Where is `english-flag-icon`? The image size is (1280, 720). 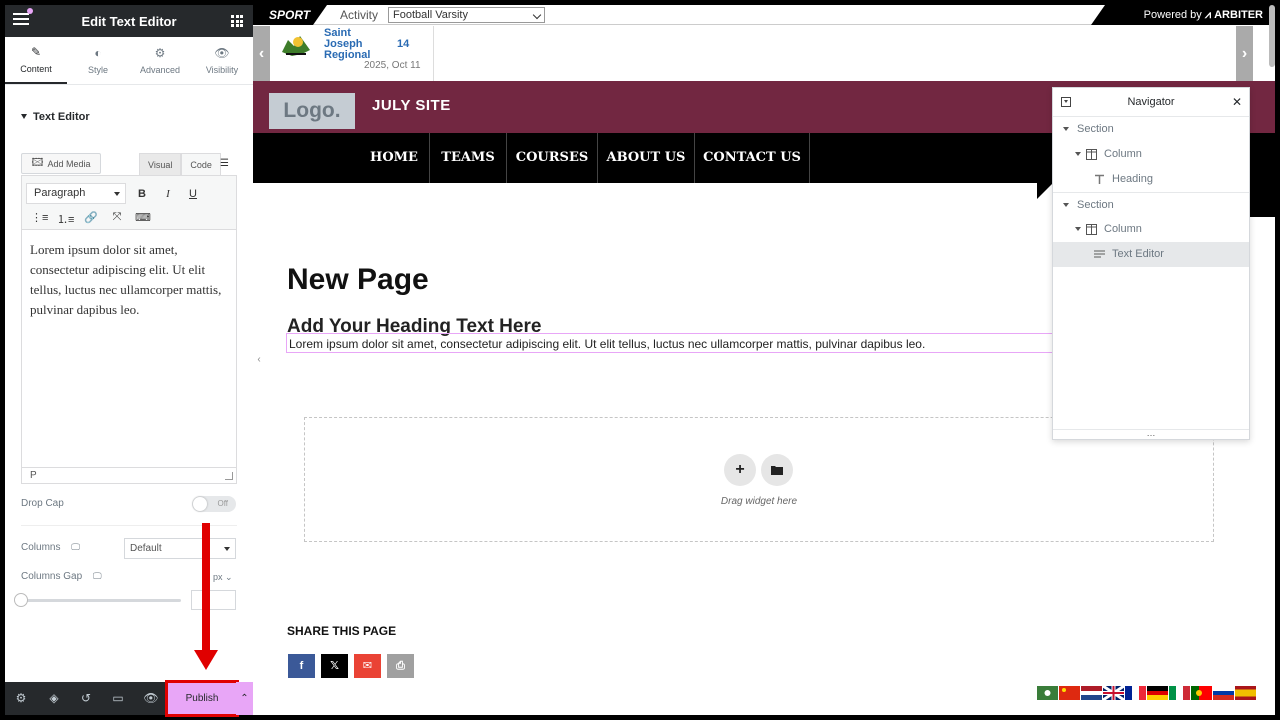 english-flag-icon is located at coordinates (1113, 693).